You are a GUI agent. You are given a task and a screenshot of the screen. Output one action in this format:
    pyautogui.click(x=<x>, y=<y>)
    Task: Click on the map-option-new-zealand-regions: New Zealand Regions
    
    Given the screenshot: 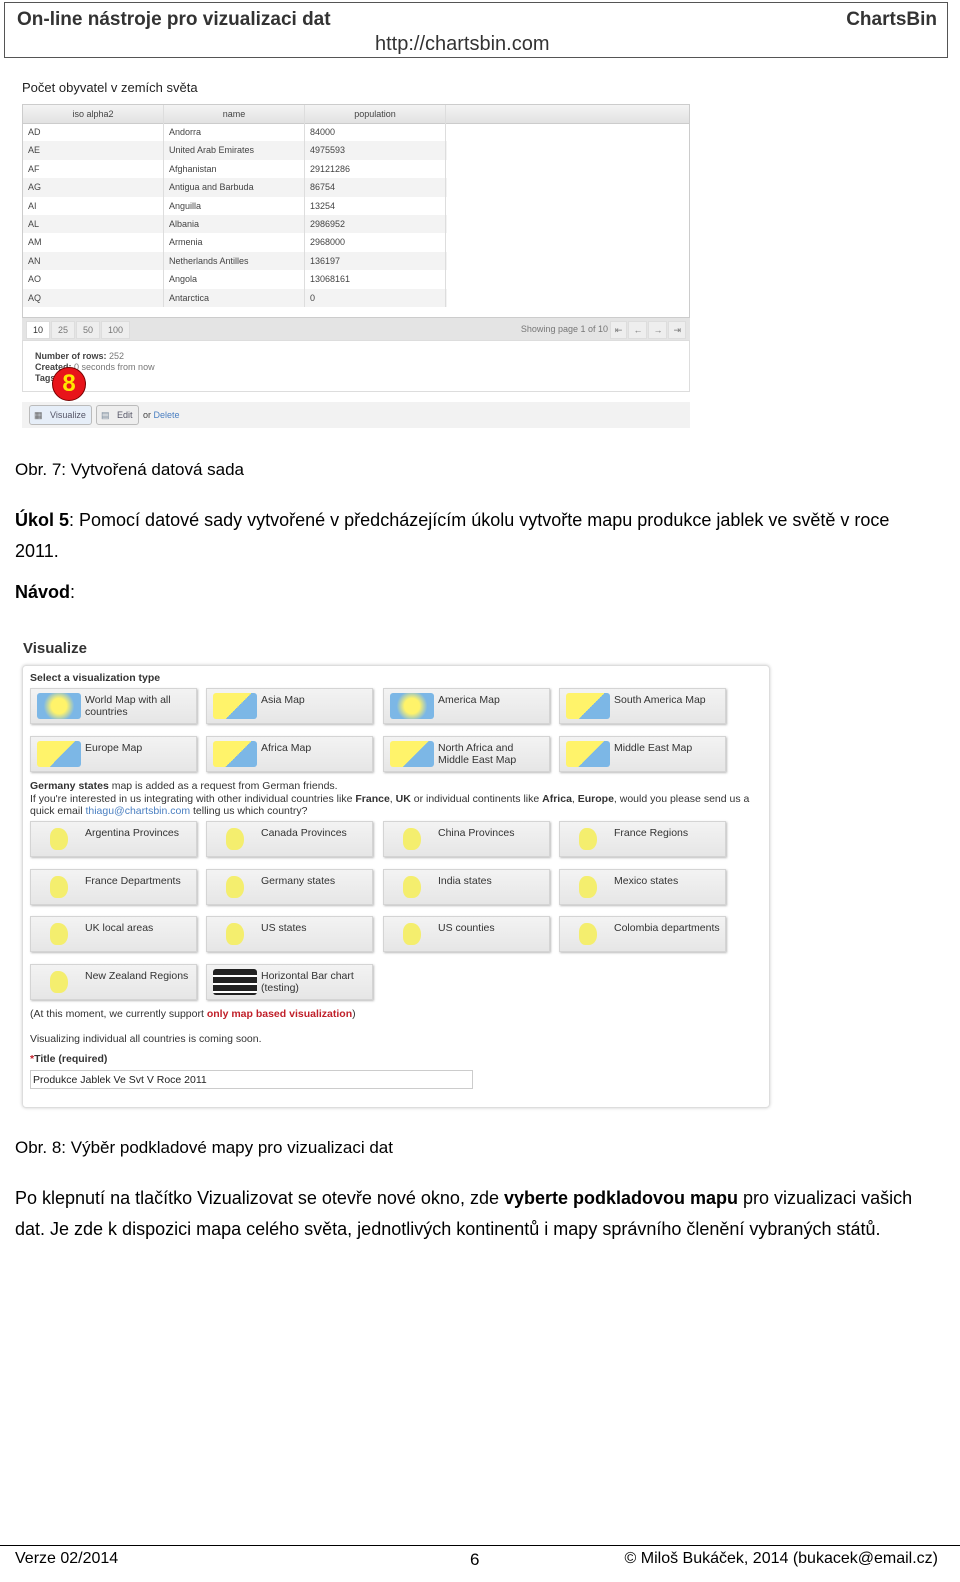 What is the action you would take?
    pyautogui.click(x=113, y=982)
    